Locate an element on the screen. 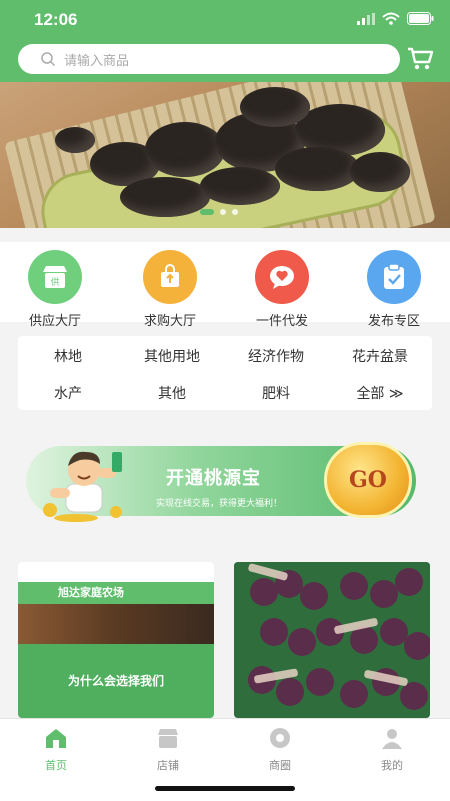 This screenshot has height=801, width=450. buy-bag-icon is located at coordinates (170, 277).